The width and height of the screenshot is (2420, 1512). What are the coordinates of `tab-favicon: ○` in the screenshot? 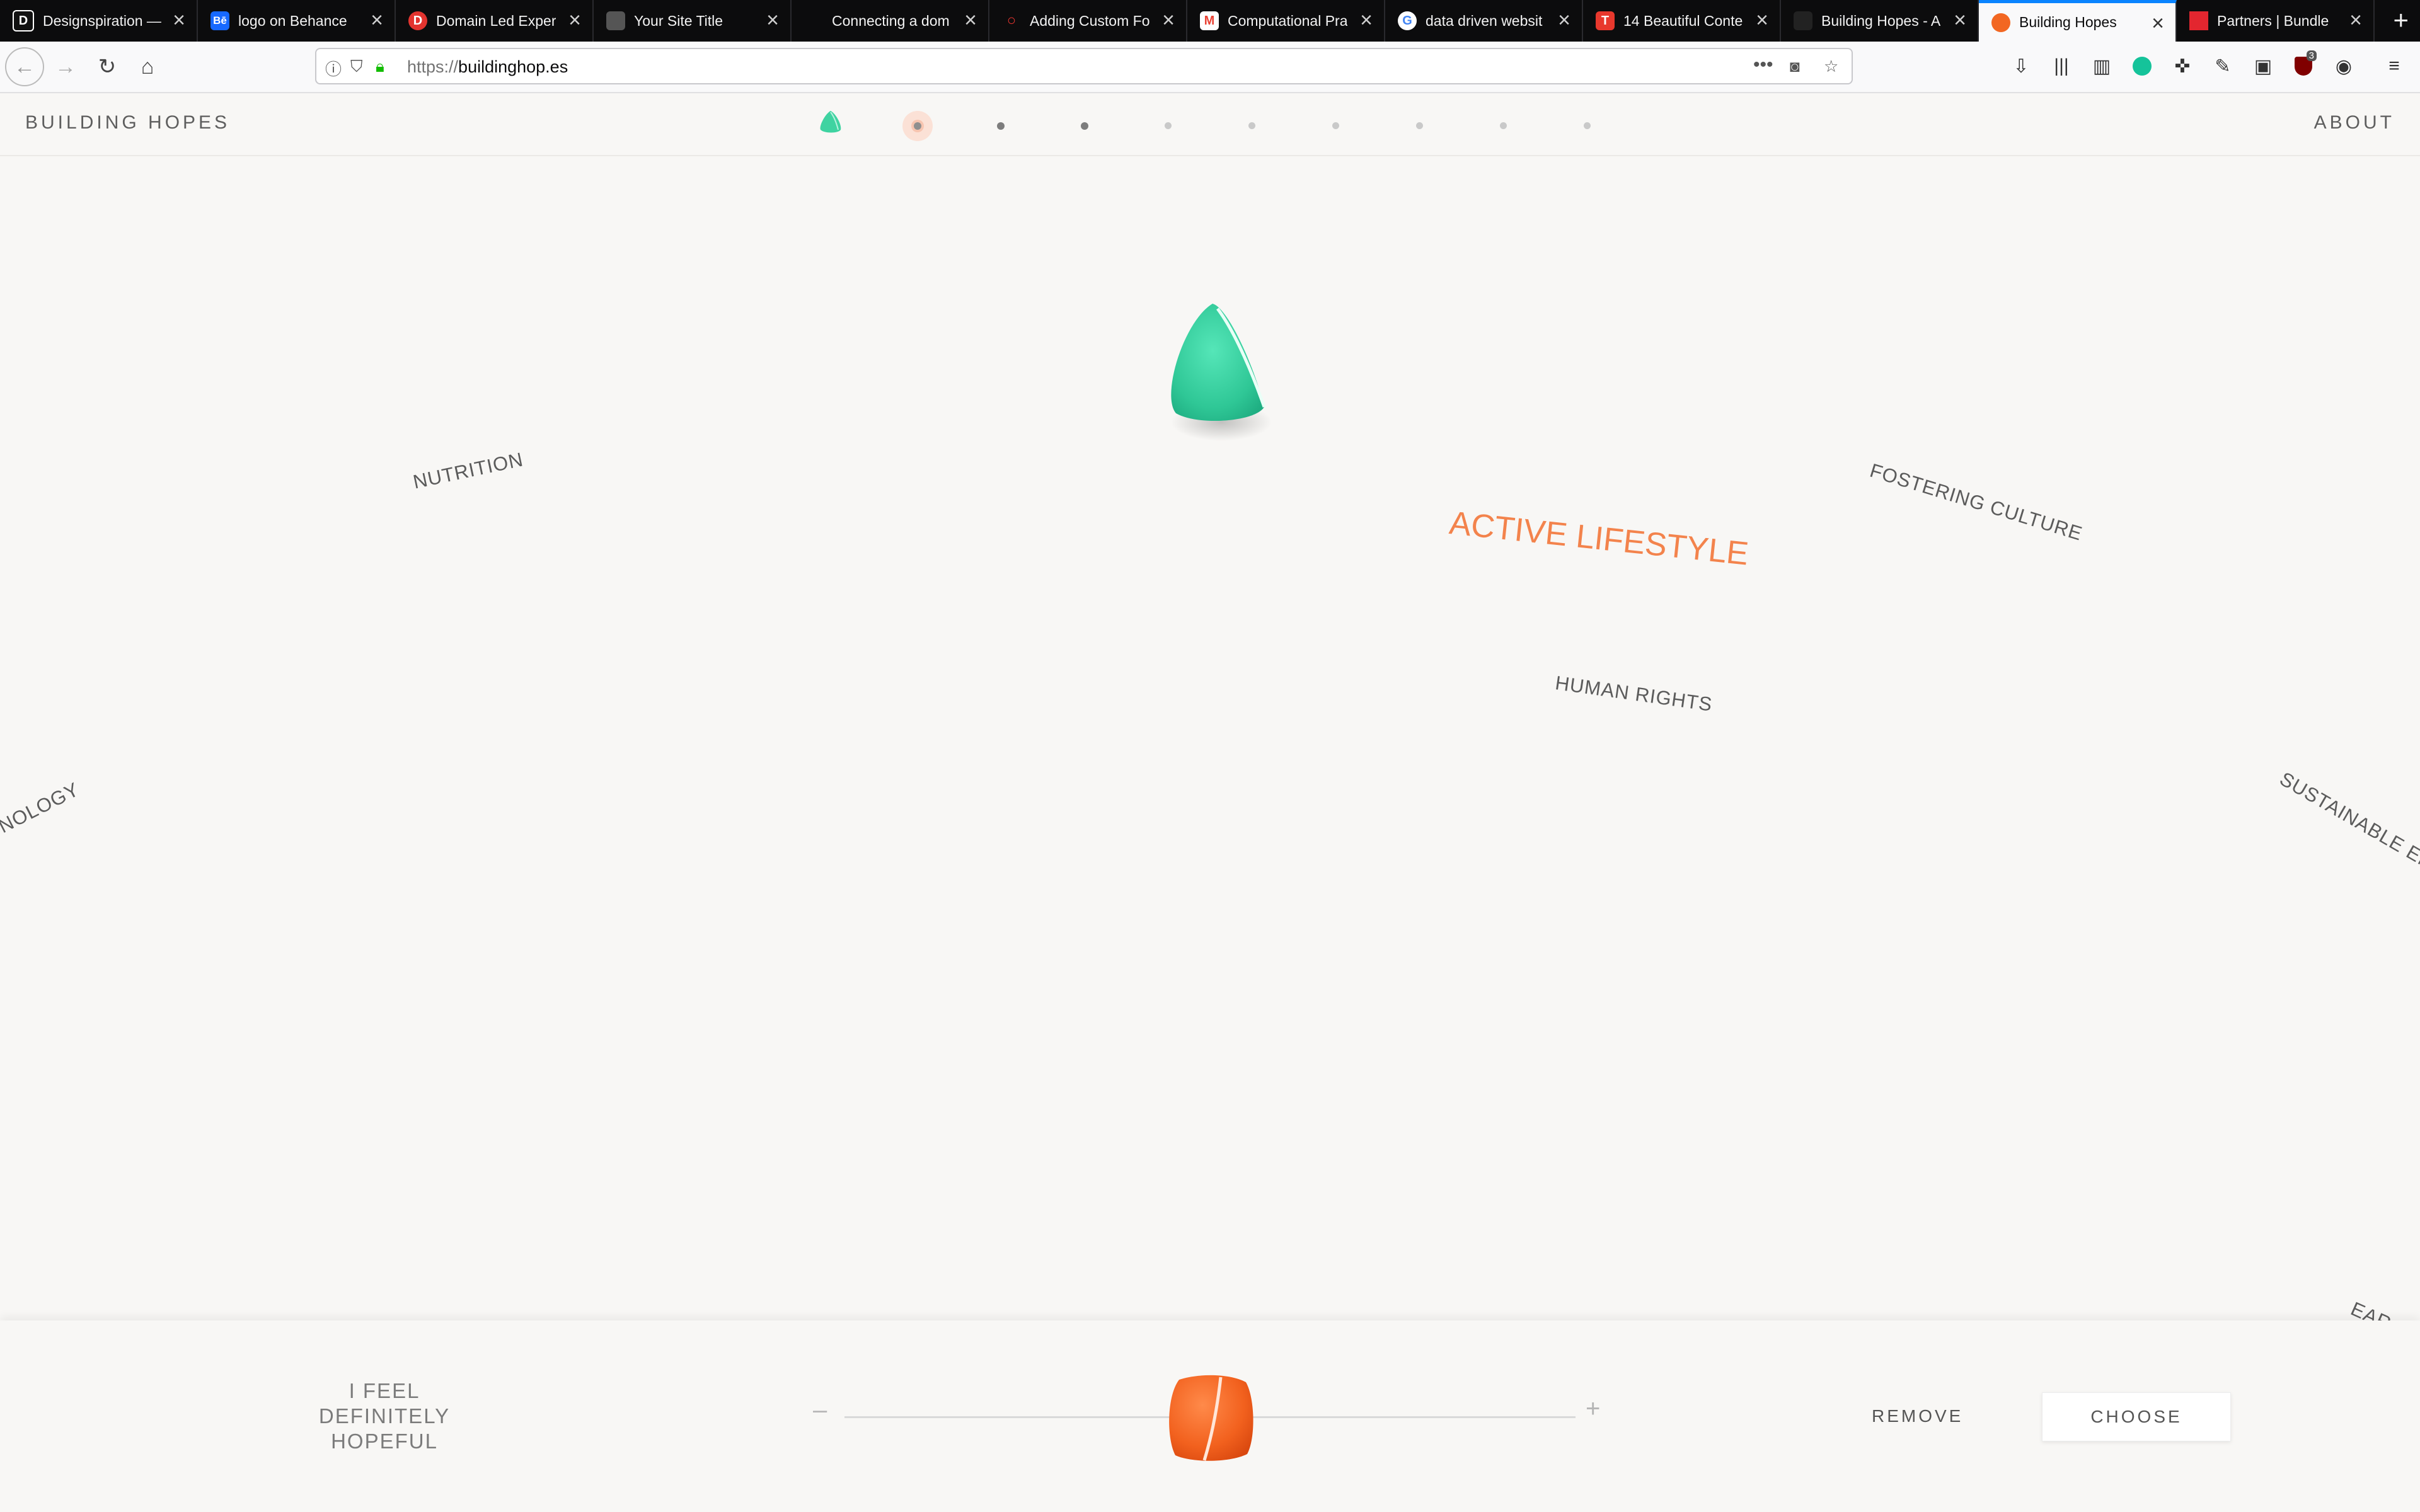 It's located at (1012, 20).